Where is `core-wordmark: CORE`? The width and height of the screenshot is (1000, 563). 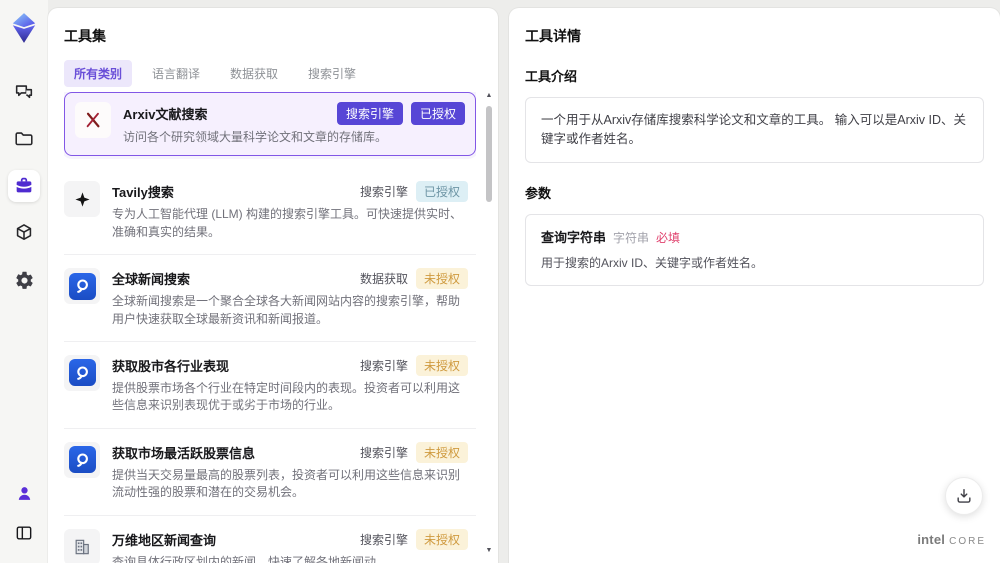
core-wordmark: CORE is located at coordinates (967, 541).